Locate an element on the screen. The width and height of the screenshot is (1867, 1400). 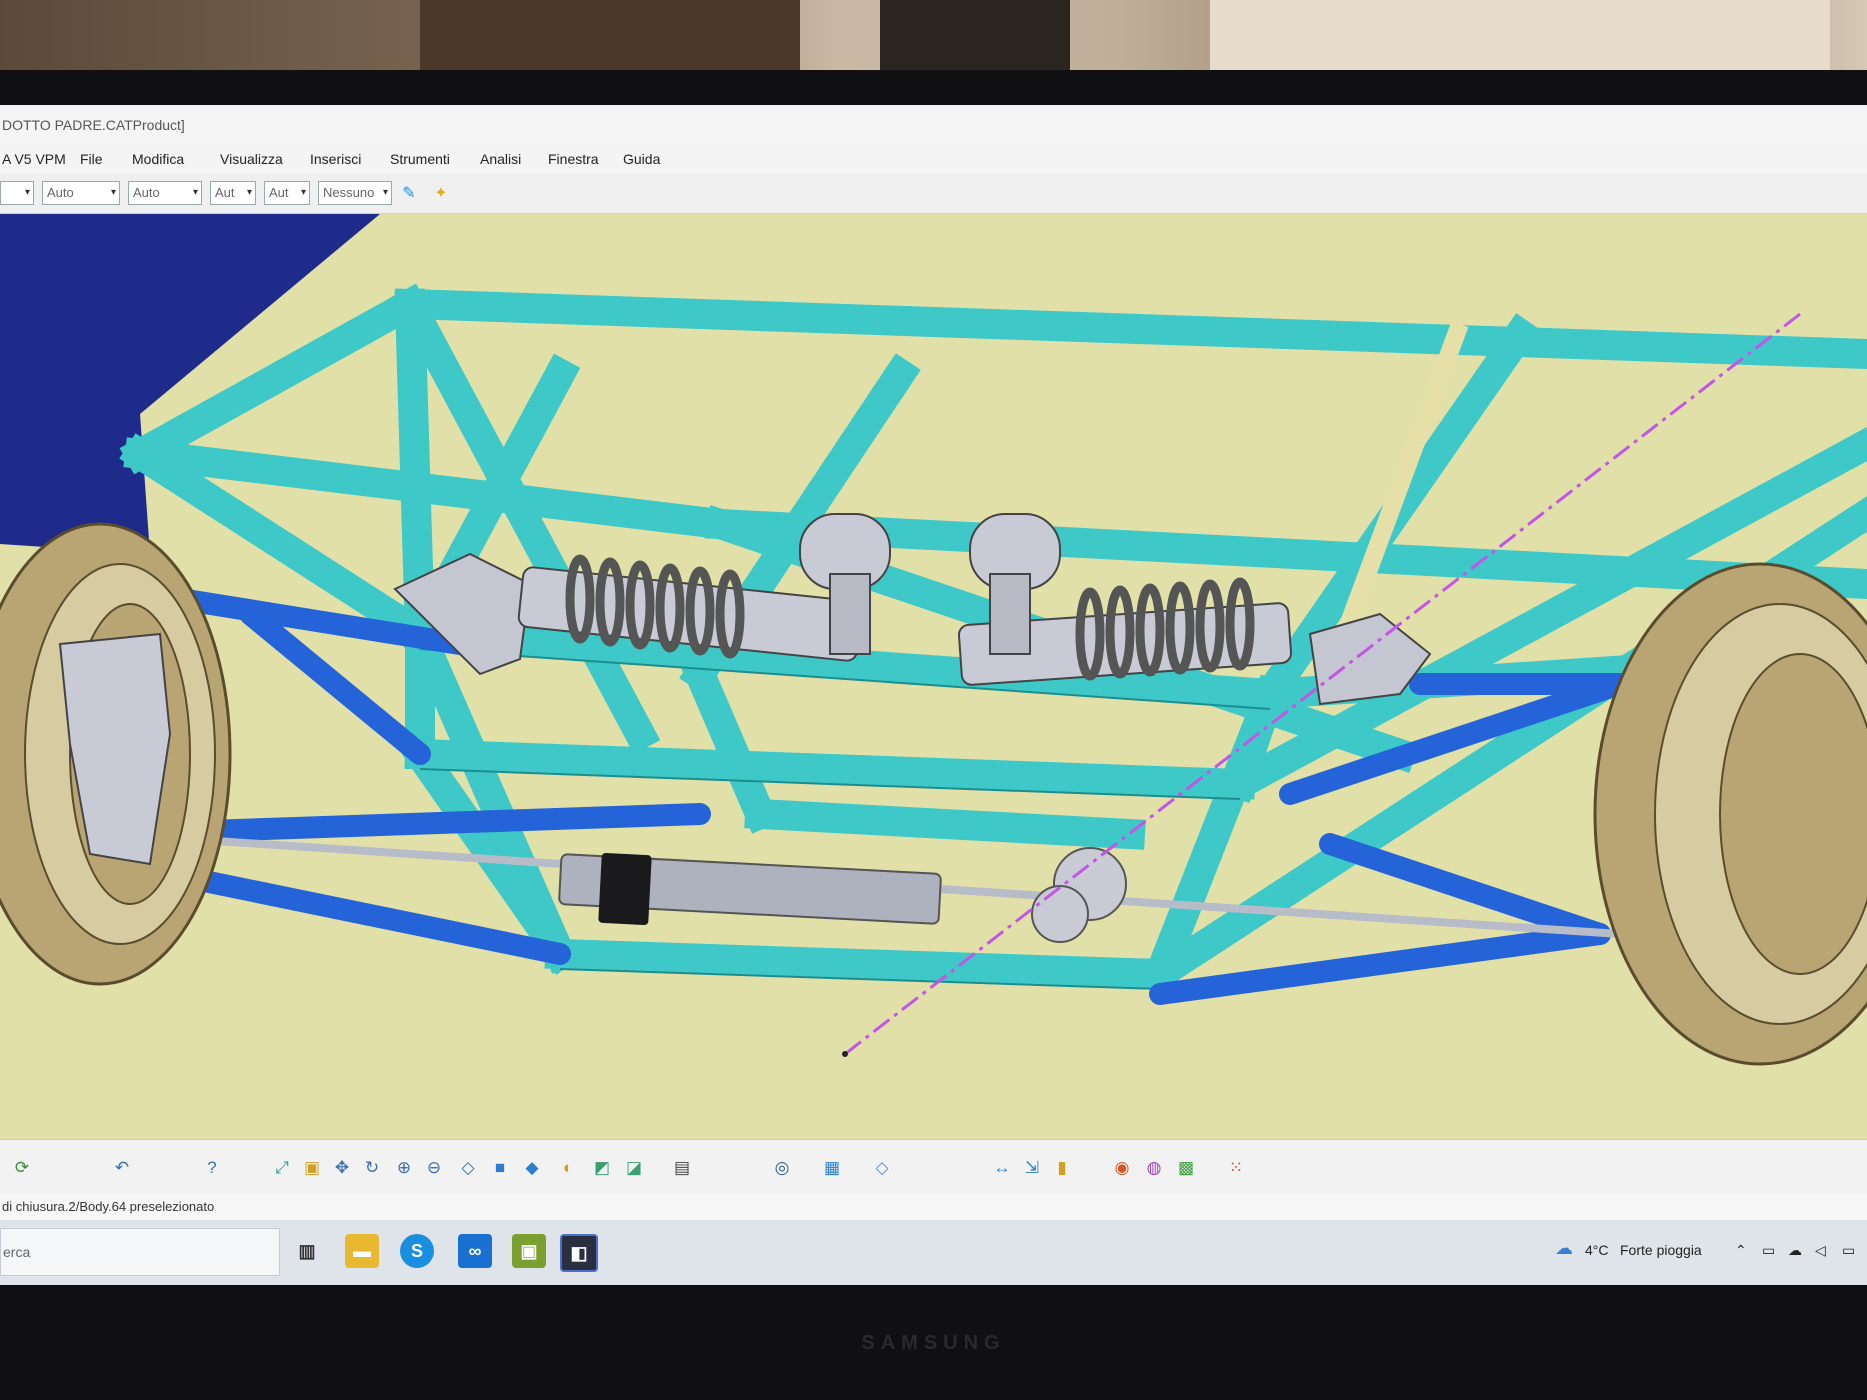
grid-icon: ⁙ is located at coordinates (1236, 1168).